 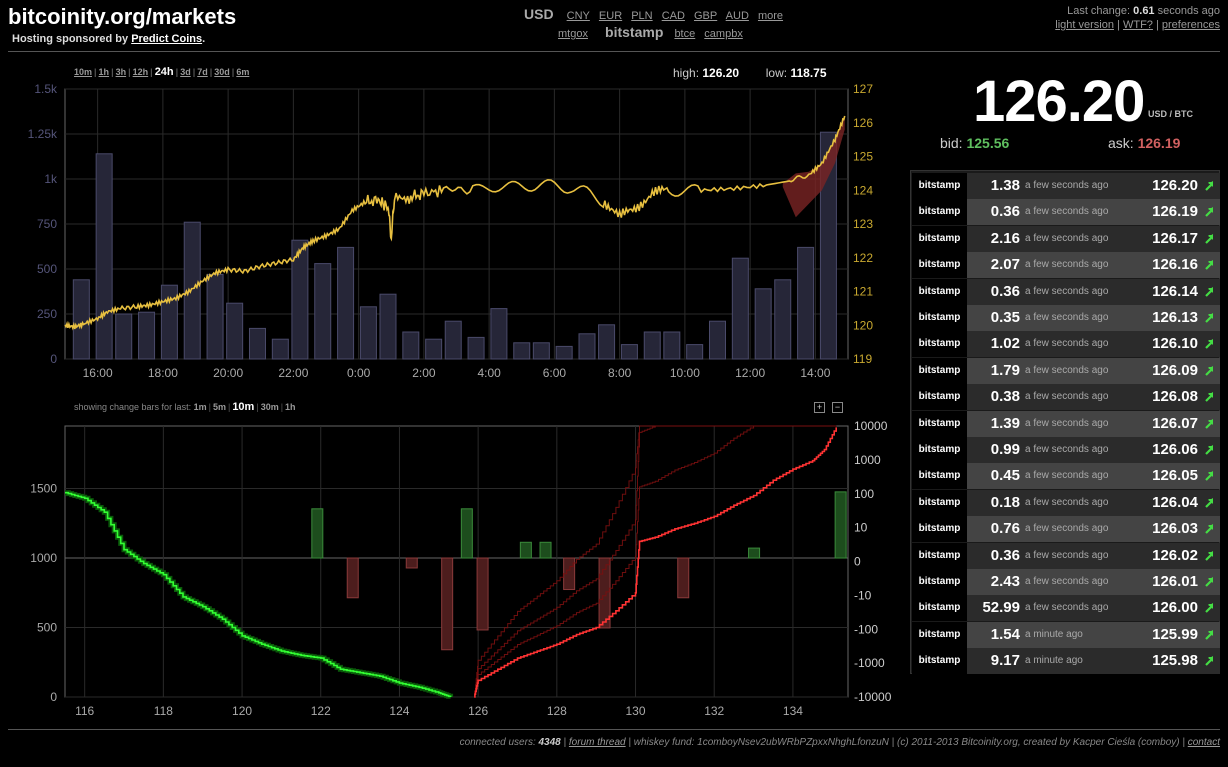 I want to click on trade-row: bitstamp 0.76 a few seconds ago 126.03, so click(x=1066, y=529).